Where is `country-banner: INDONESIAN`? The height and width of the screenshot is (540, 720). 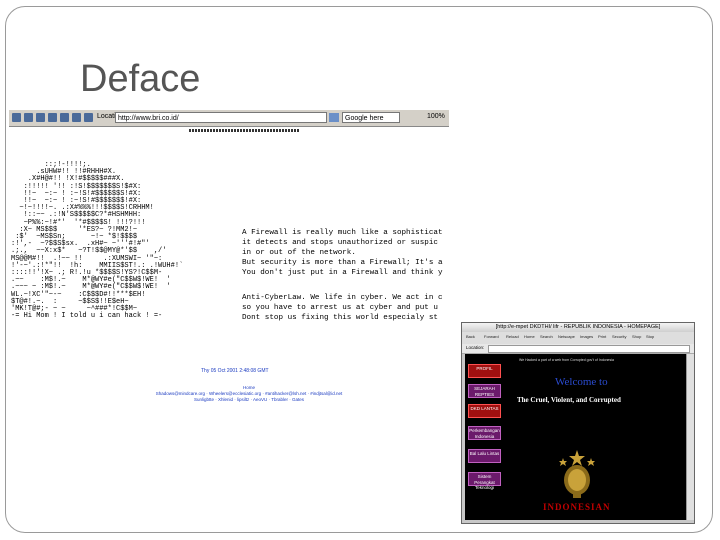
country-banner: INDONESIAN is located at coordinates (577, 507).